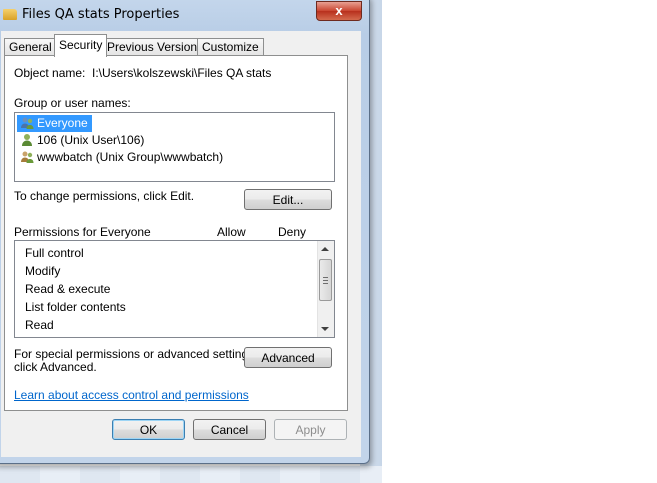  I want to click on user-row-106: 106 (Unix User\106), so click(82, 140).